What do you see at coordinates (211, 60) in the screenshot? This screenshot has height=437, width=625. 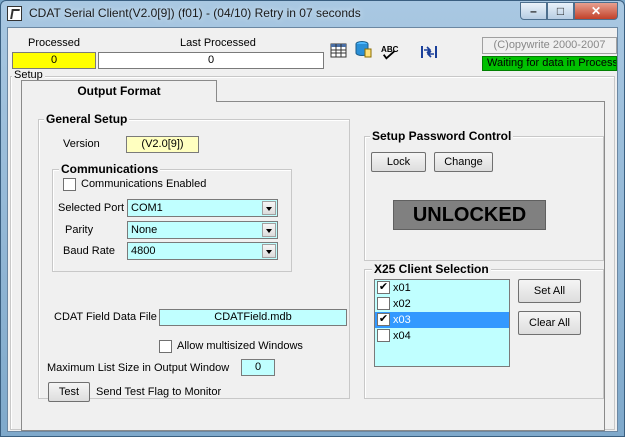 I see `last-processed-value: 0` at bounding box center [211, 60].